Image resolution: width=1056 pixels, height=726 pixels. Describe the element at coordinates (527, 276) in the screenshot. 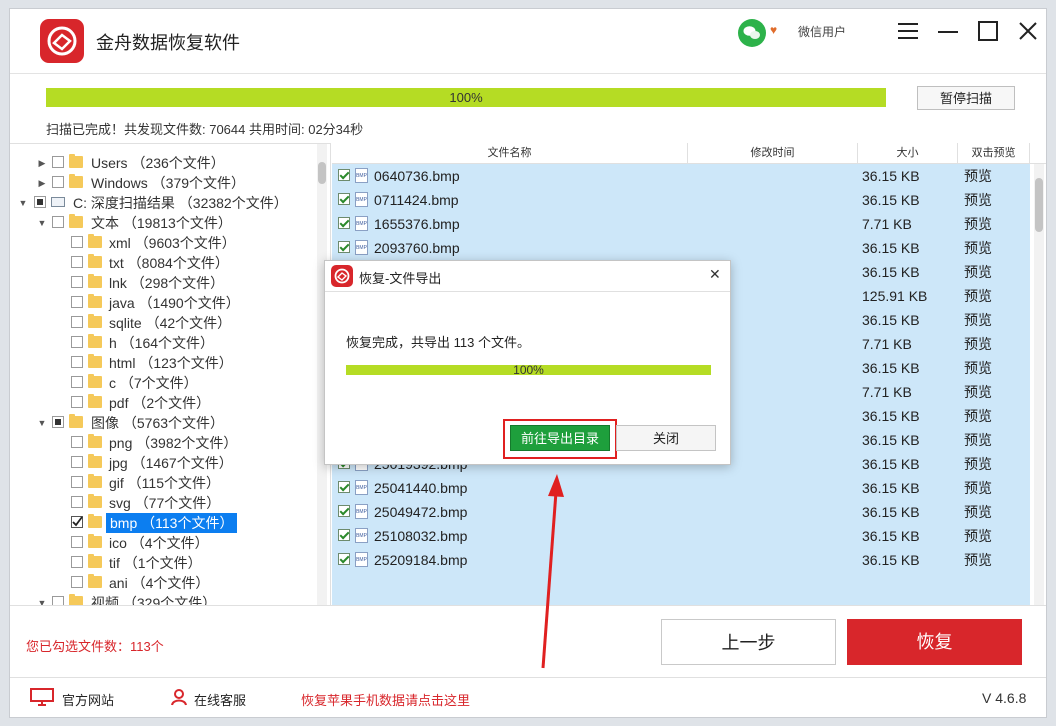

I see `dialog-header: 恢复-文件导出 ✕` at that location.